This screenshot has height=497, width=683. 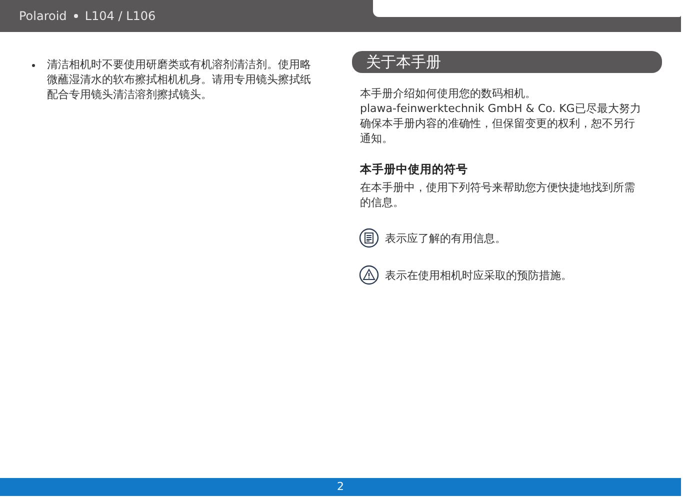 I want to click on paragraph: 在本手册中，使用下列符号来帮助您方便快捷地找到所需的信息。, so click(x=498, y=195).